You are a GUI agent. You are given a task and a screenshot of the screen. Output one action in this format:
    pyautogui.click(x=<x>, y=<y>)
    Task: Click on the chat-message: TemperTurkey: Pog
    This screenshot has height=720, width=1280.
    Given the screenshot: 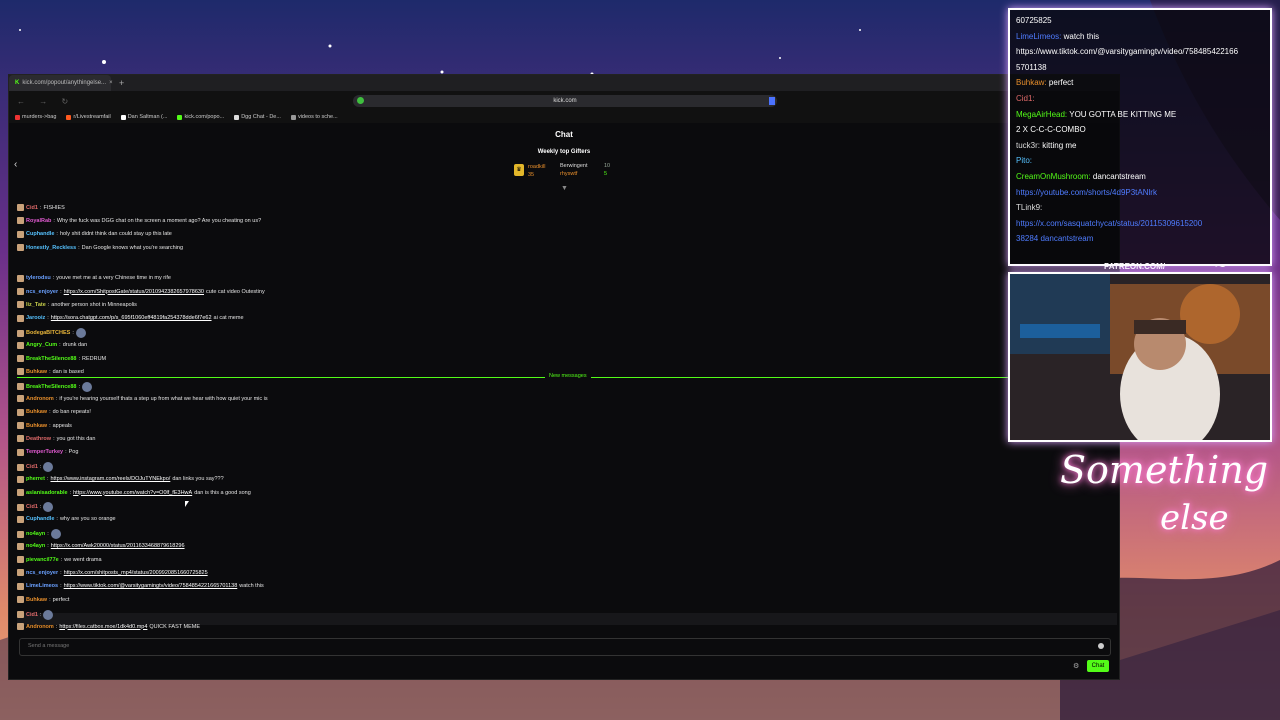 What is the action you would take?
    pyautogui.click(x=47, y=452)
    